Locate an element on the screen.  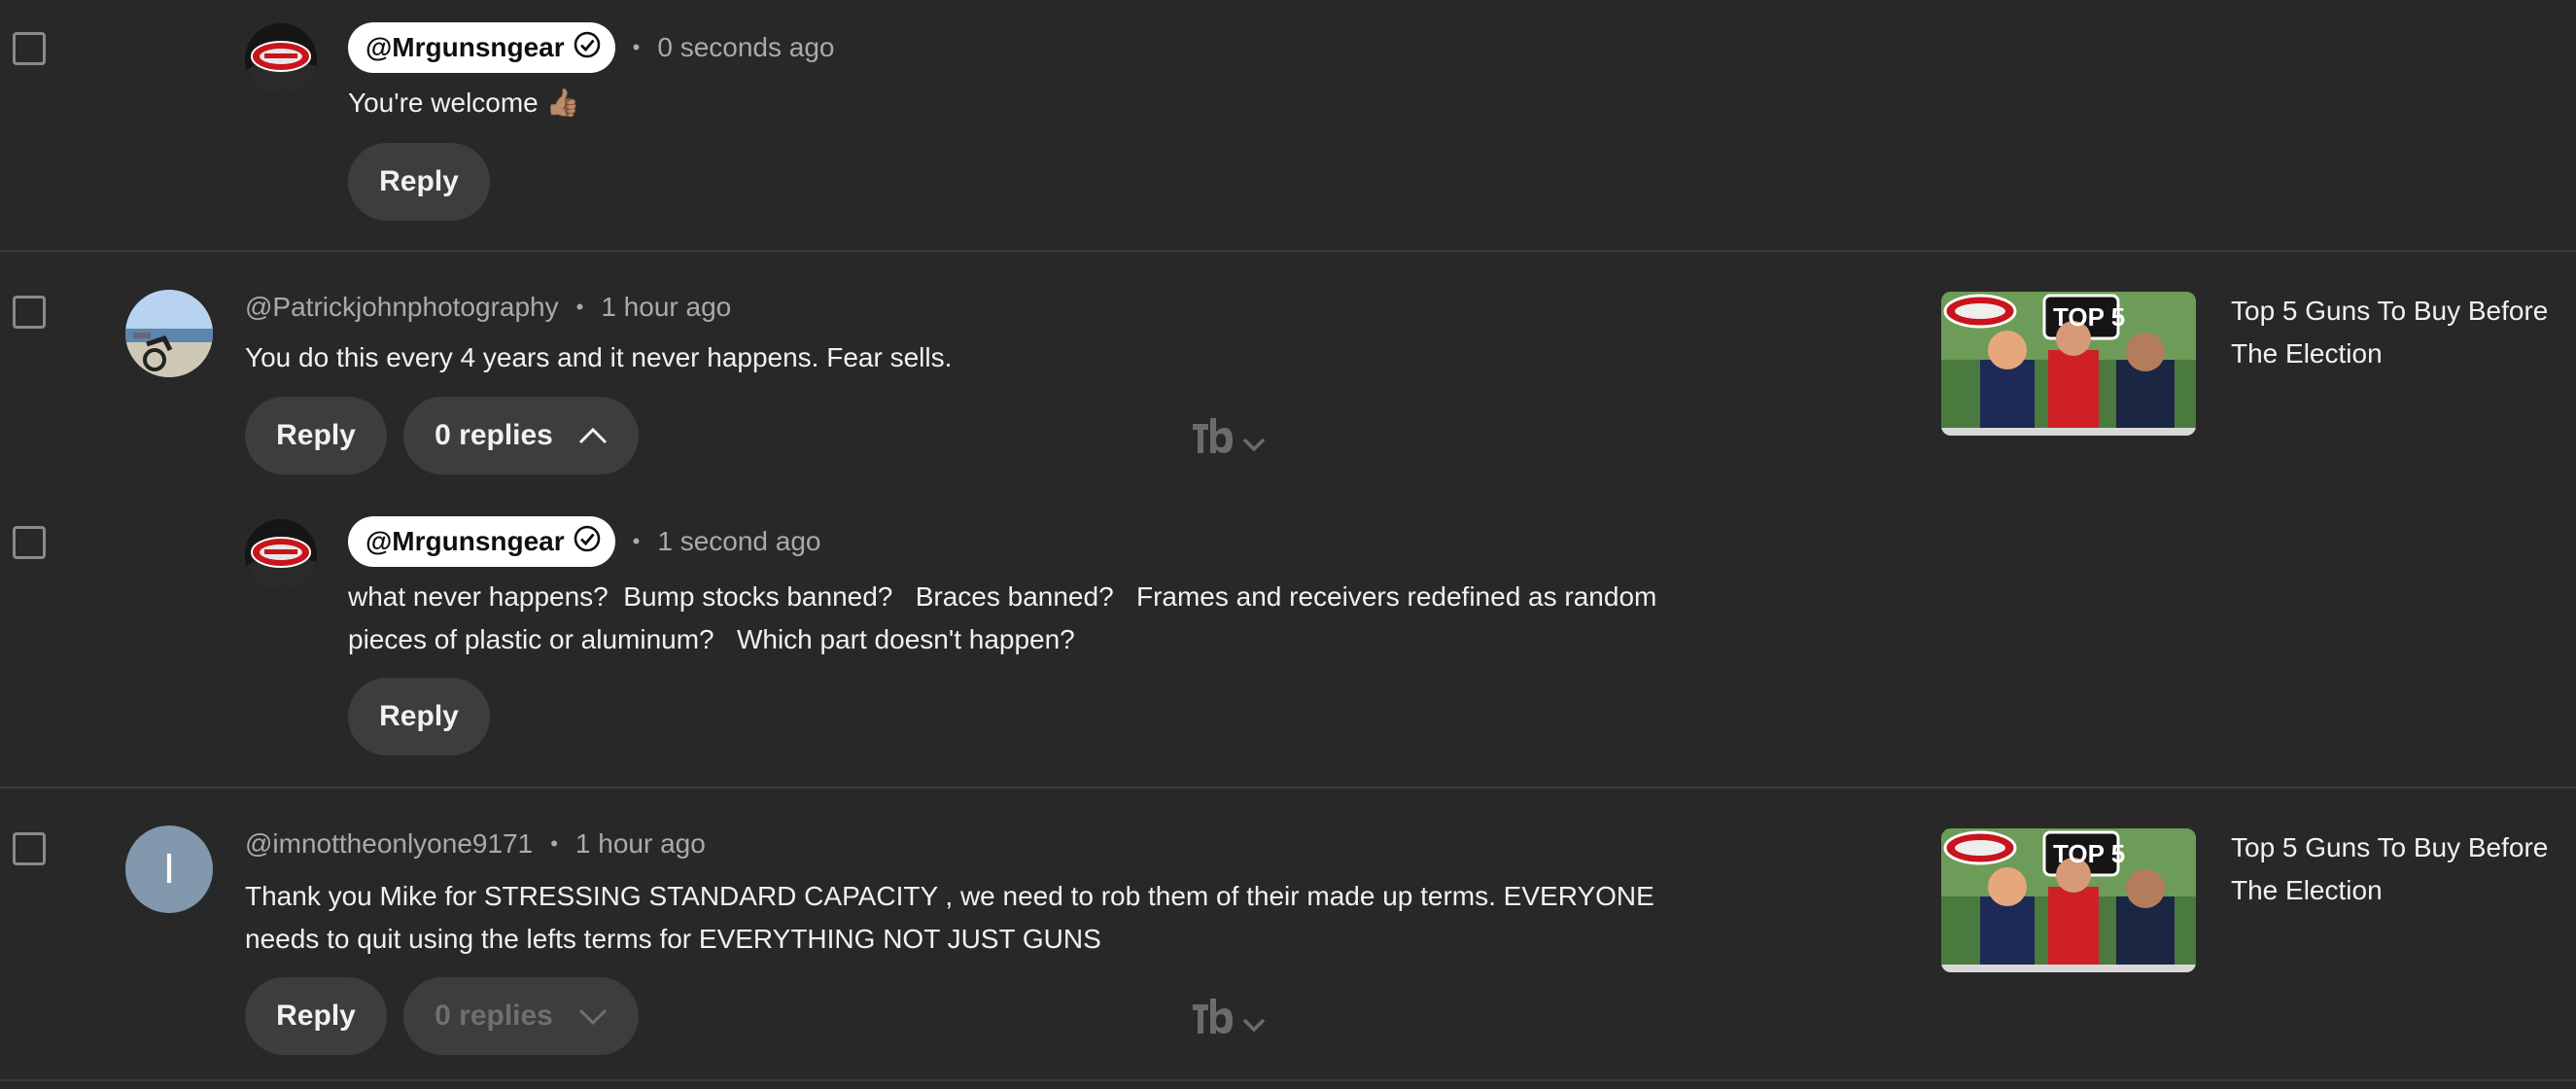
comment-text: You're welcome 👍🏽 is located at coordinates (464, 103).